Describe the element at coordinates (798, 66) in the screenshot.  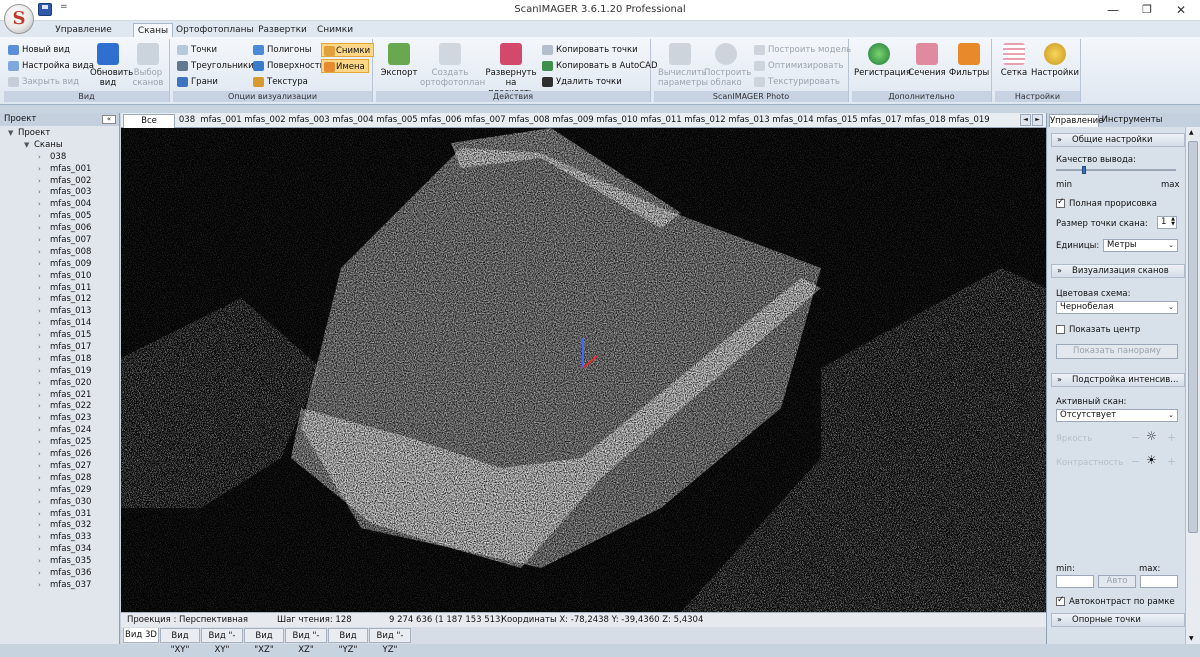
I see `optimize-button: Оптимизировать` at that location.